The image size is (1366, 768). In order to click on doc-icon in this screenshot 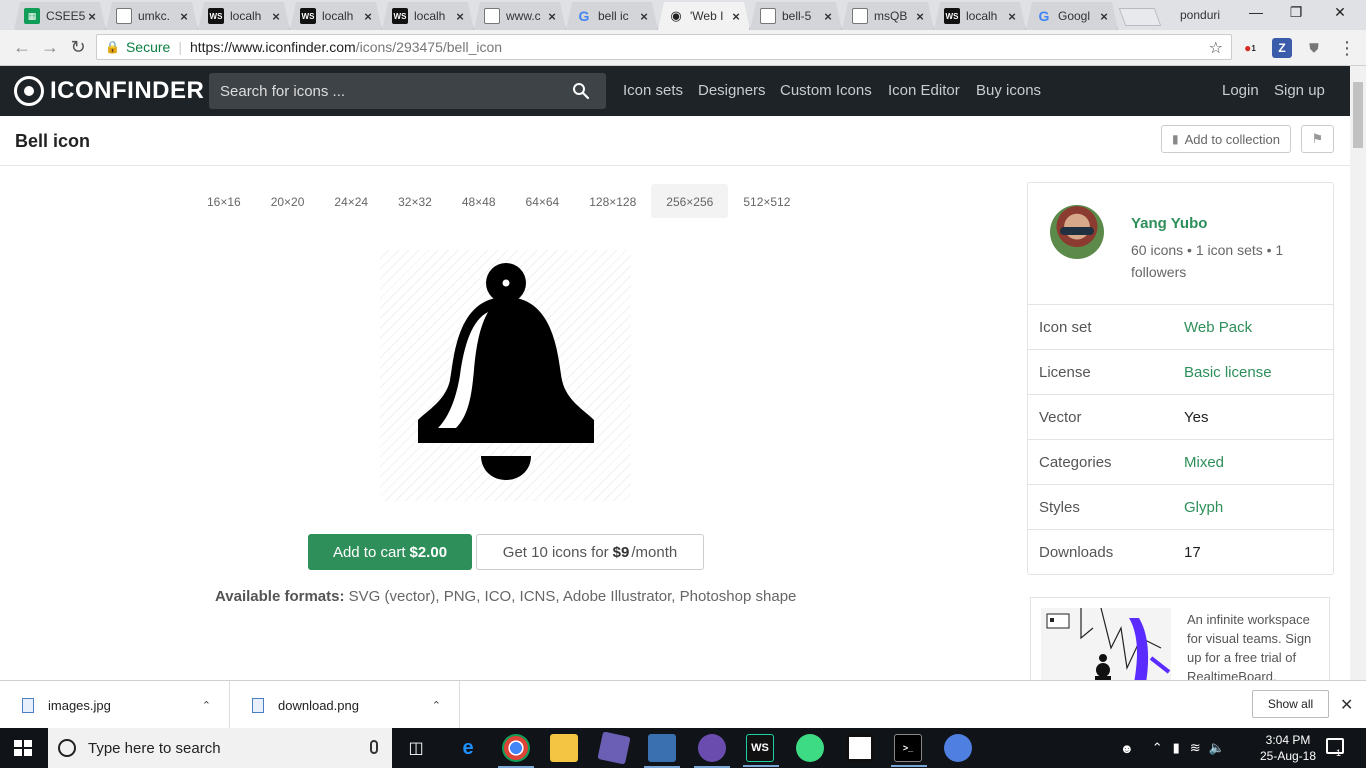, I will do `click(860, 16)`.